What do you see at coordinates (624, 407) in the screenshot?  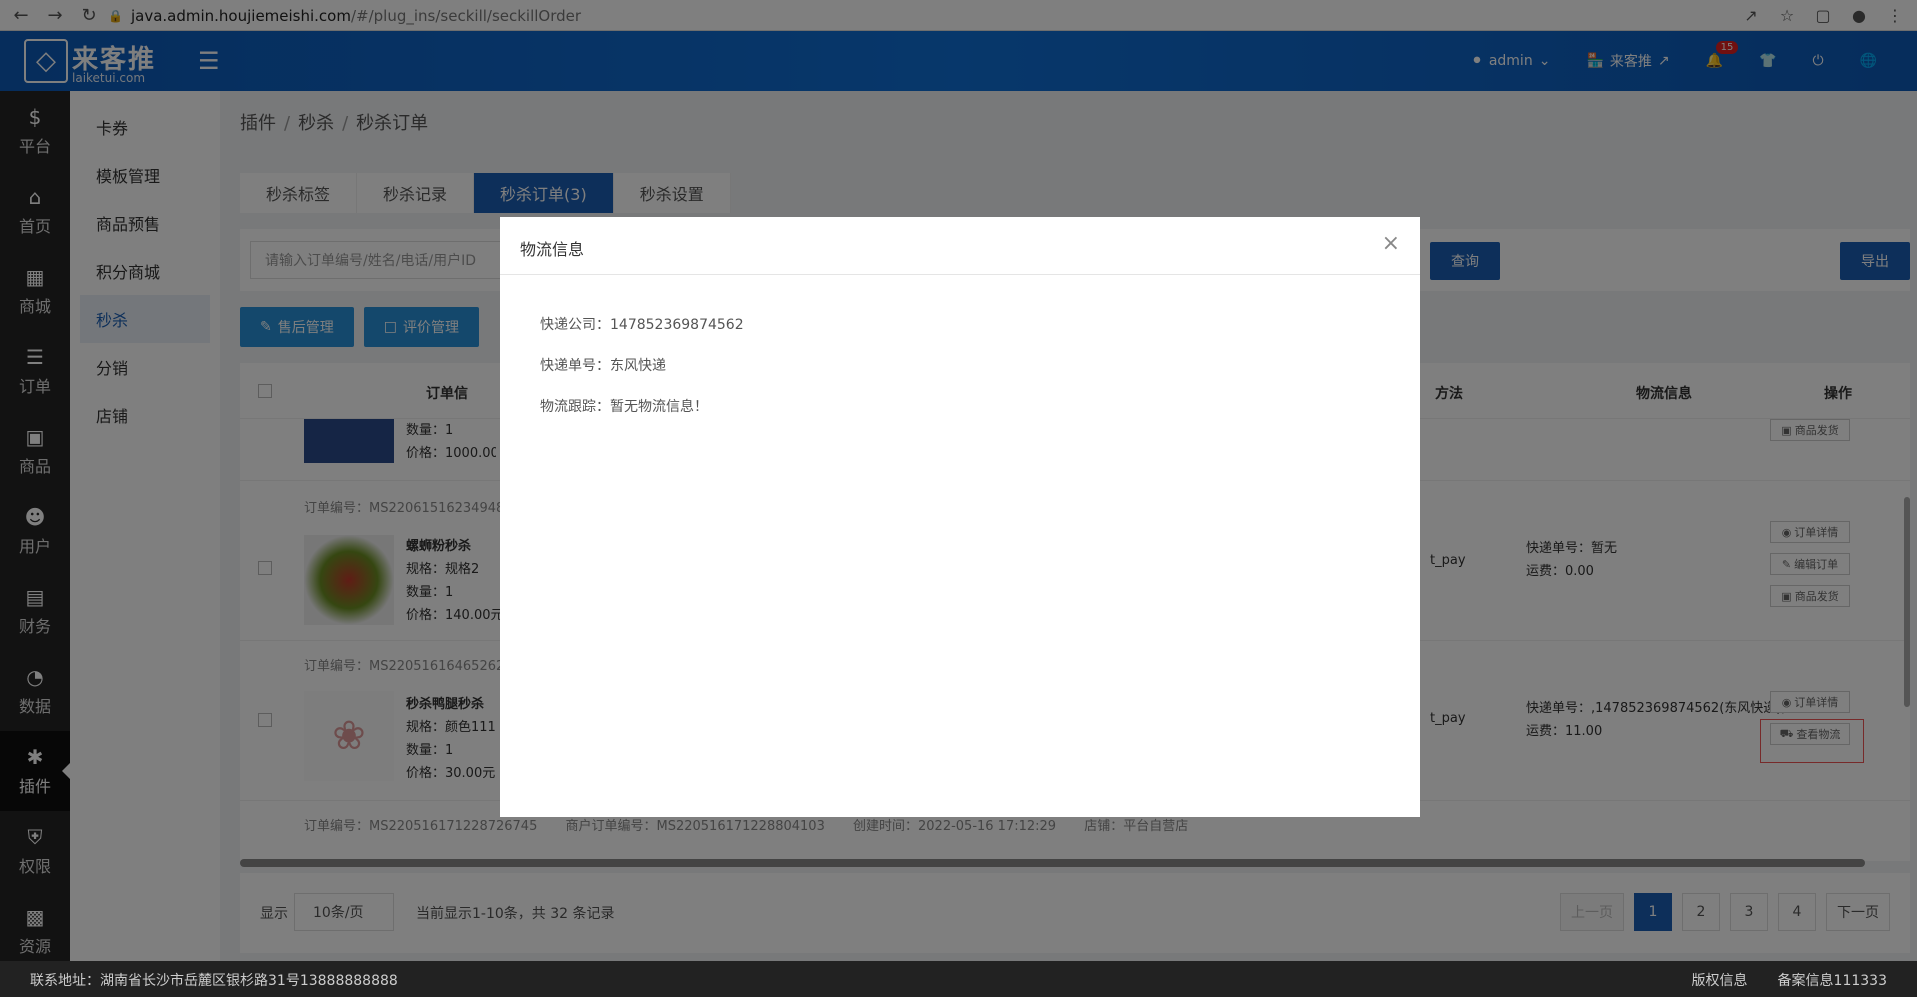 I see `logistics-trace: 物流跟踪：暂无物流信息！` at bounding box center [624, 407].